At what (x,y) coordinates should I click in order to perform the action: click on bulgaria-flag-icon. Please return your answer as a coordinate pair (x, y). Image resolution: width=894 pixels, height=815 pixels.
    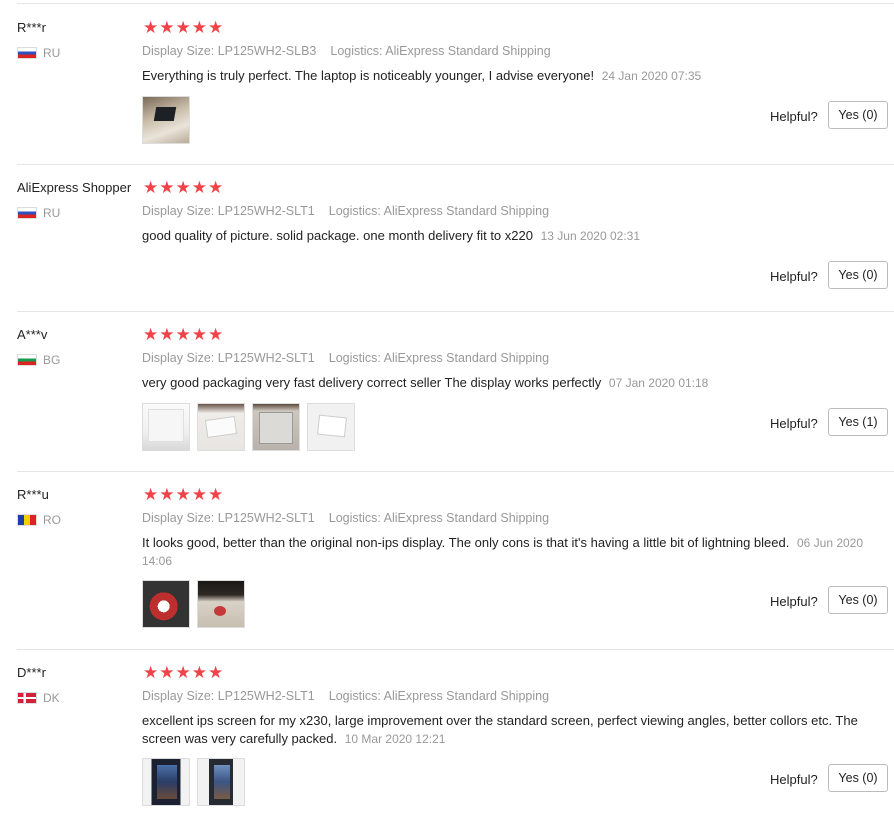
    Looking at the image, I should click on (27, 360).